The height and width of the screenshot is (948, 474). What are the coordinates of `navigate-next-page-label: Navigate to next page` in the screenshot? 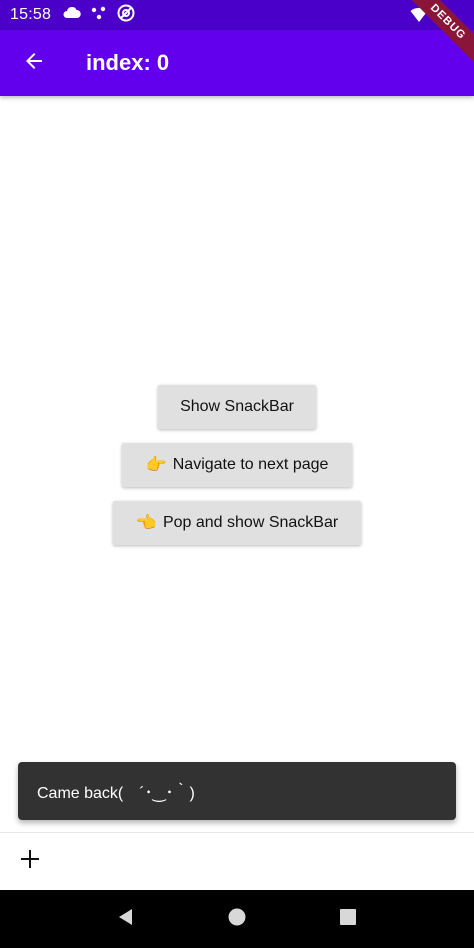 It's located at (250, 464).